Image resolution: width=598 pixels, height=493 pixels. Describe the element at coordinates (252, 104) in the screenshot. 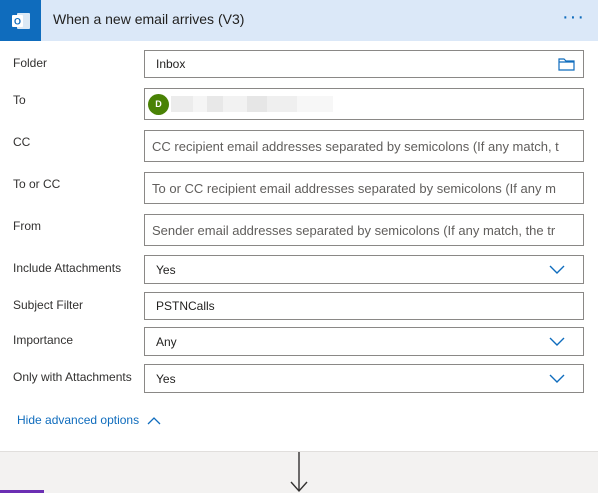

I see `redacted-recipient` at that location.